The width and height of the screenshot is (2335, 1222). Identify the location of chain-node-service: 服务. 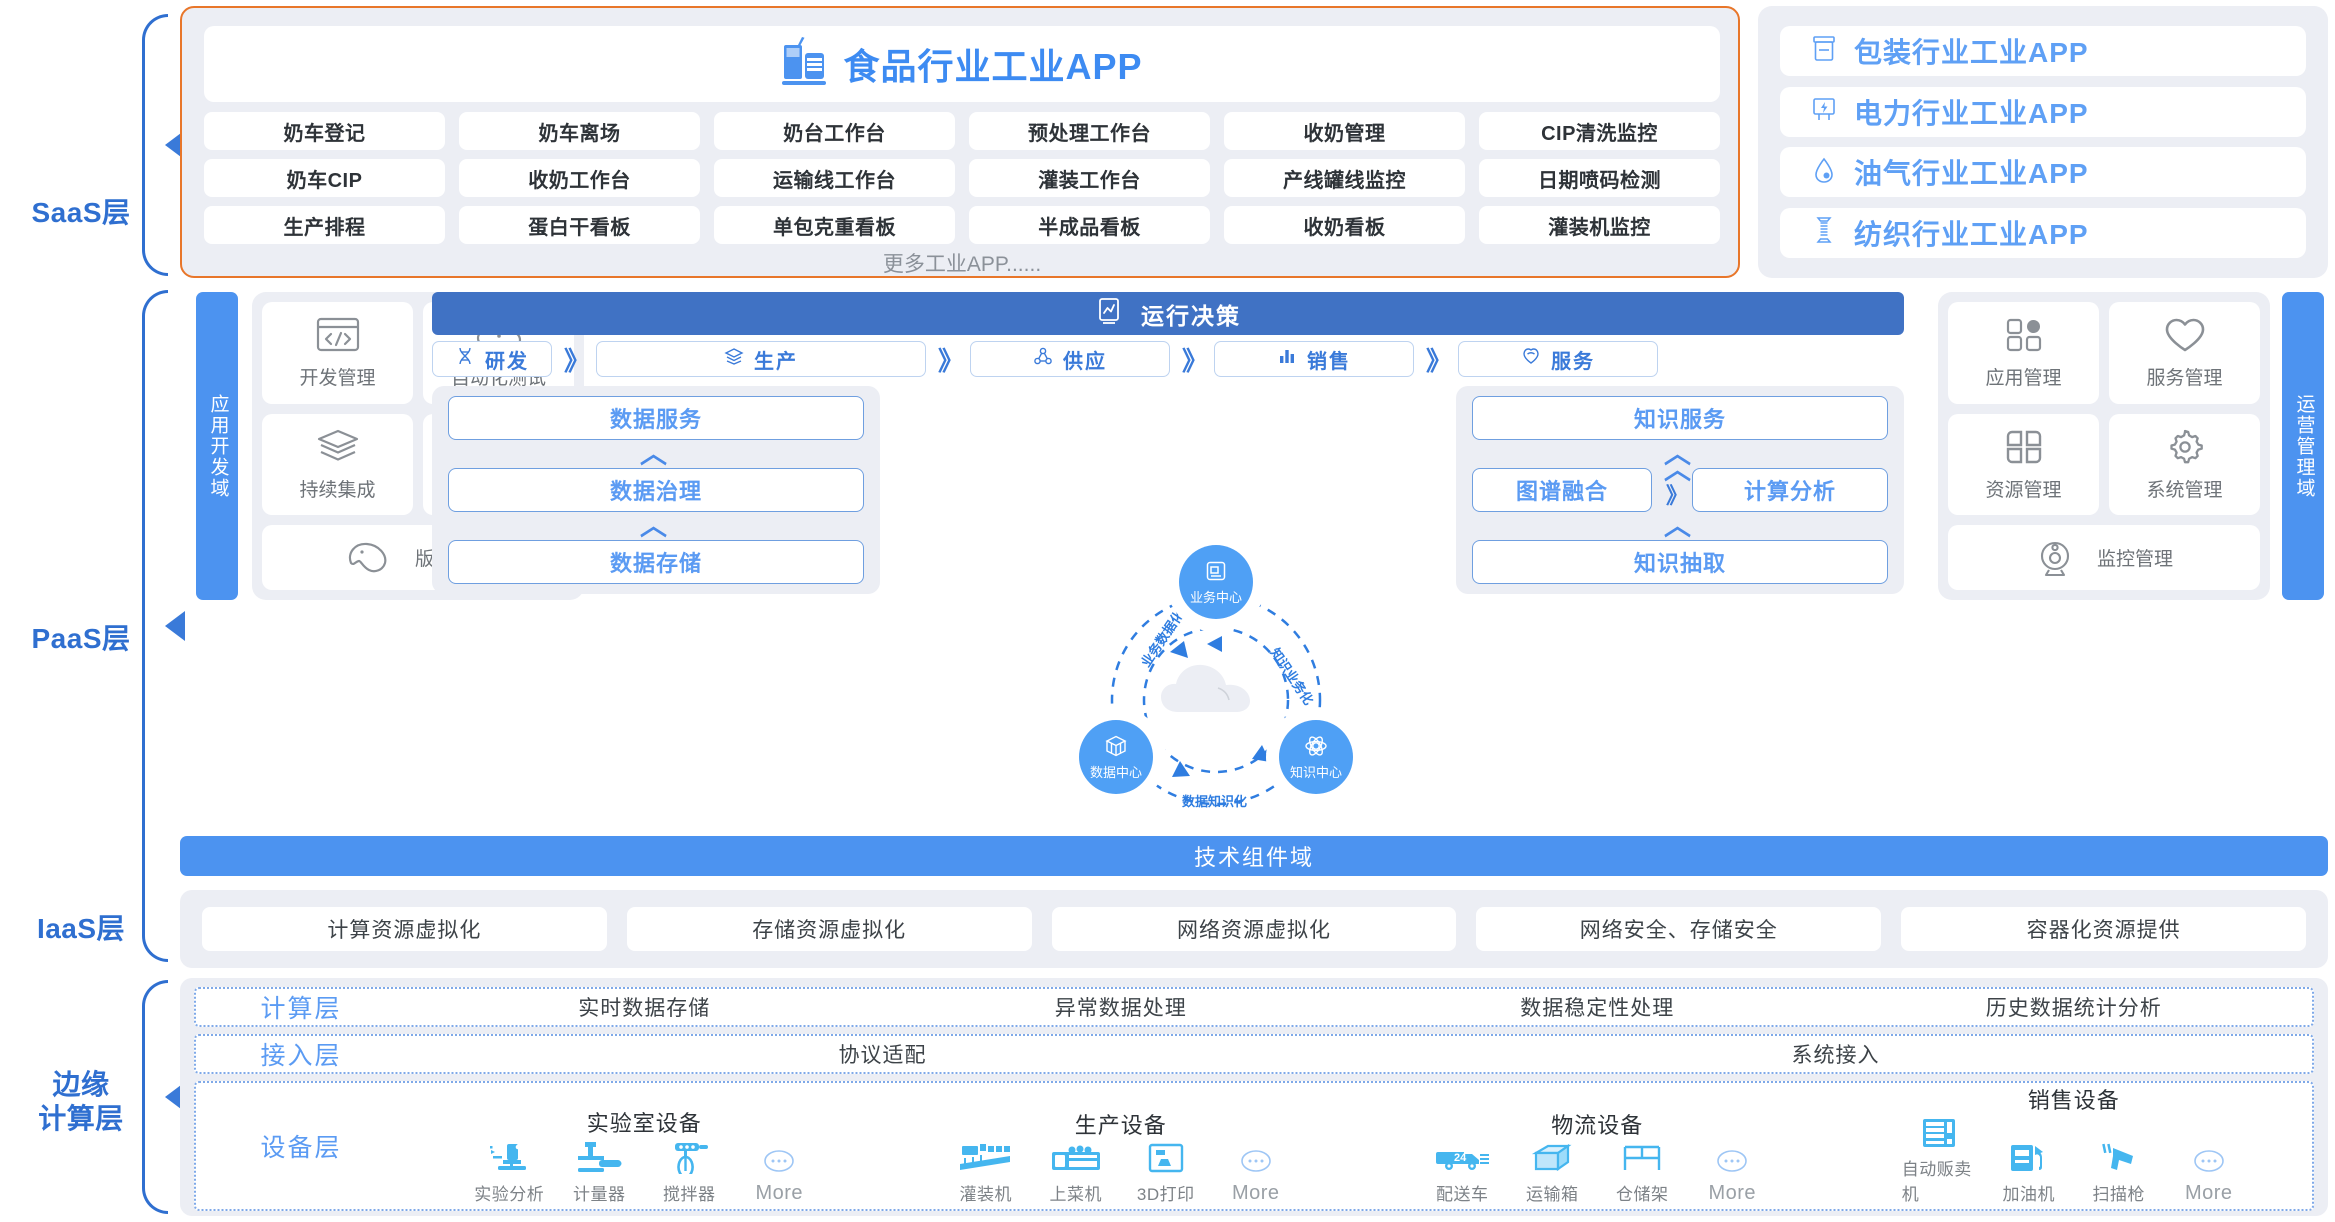
(1558, 359).